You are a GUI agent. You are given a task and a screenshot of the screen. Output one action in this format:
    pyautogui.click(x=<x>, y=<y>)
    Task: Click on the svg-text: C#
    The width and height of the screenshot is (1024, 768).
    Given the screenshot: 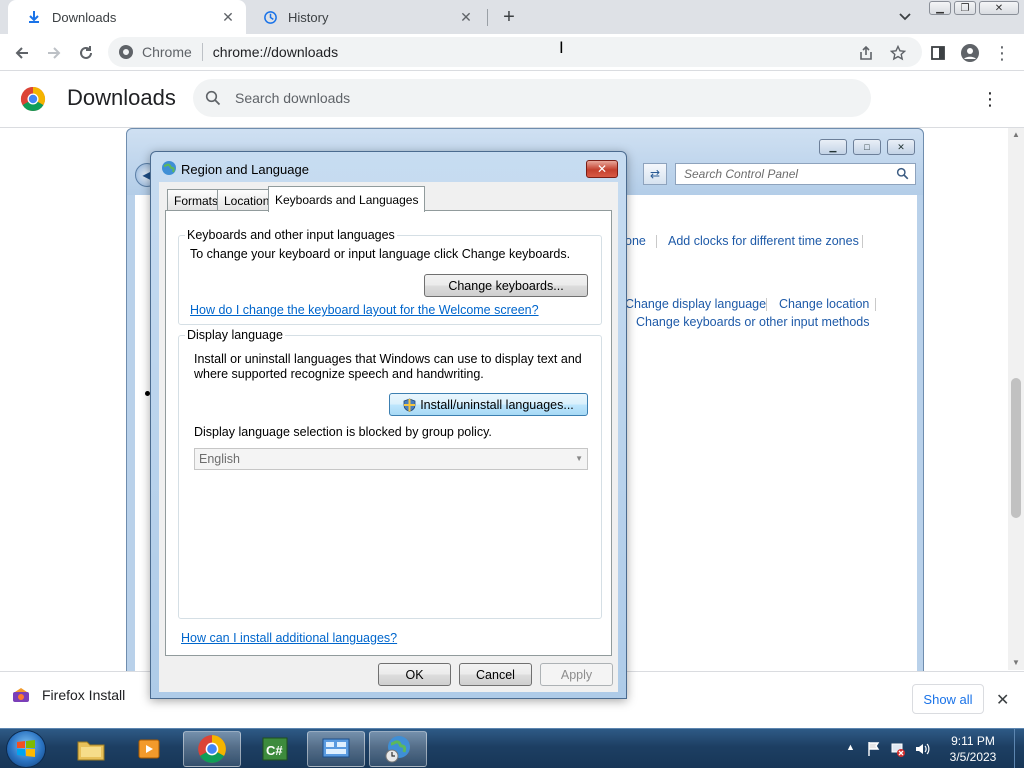 What is the action you would take?
    pyautogui.click(x=274, y=750)
    